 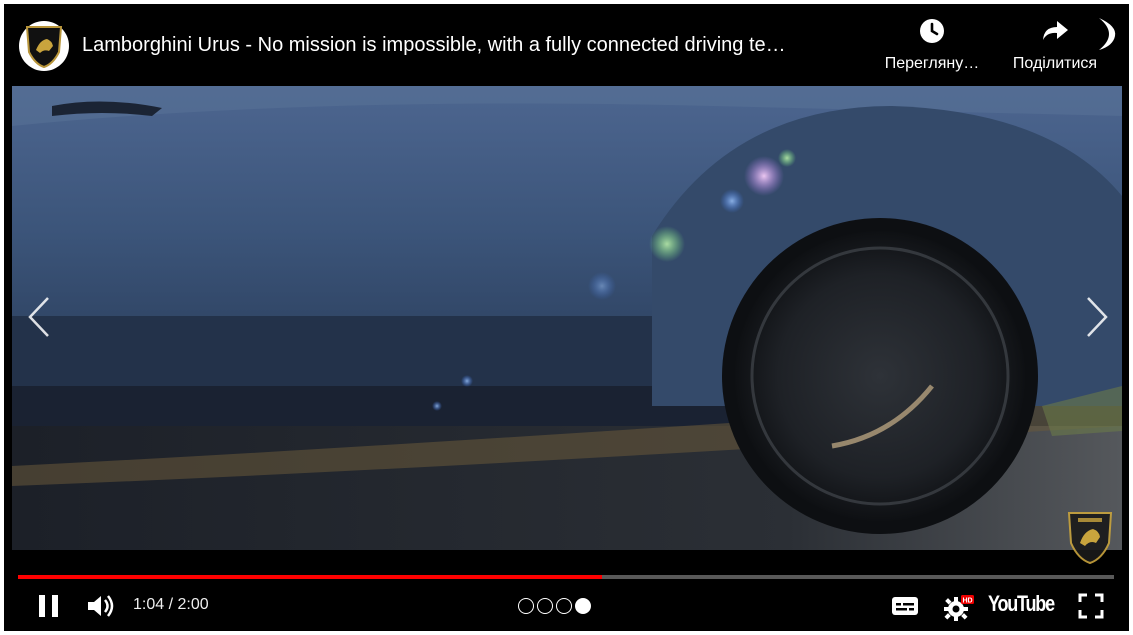 I want to click on playlist-pager, so click(x=554, y=606).